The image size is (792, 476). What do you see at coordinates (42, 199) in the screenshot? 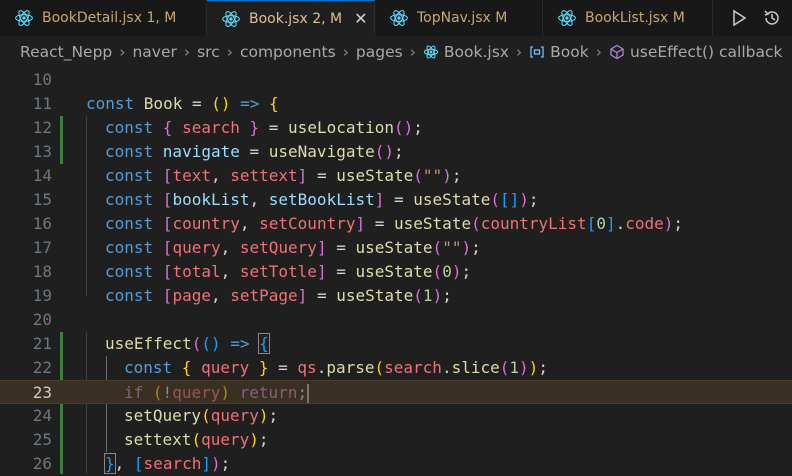
I see `line-number: 15` at bounding box center [42, 199].